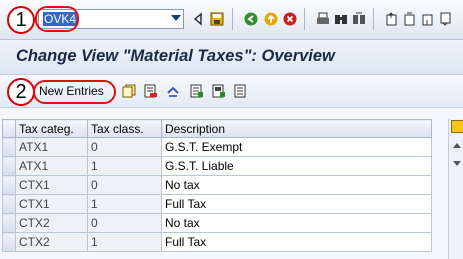  I want to click on command-dropdown-icon, so click(176, 18).